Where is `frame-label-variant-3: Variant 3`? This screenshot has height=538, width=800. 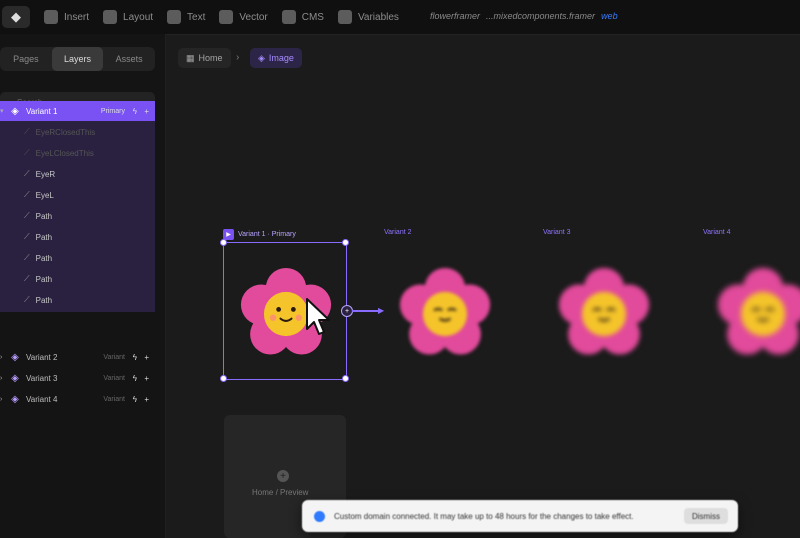 frame-label-variant-3: Variant 3 is located at coordinates (557, 232).